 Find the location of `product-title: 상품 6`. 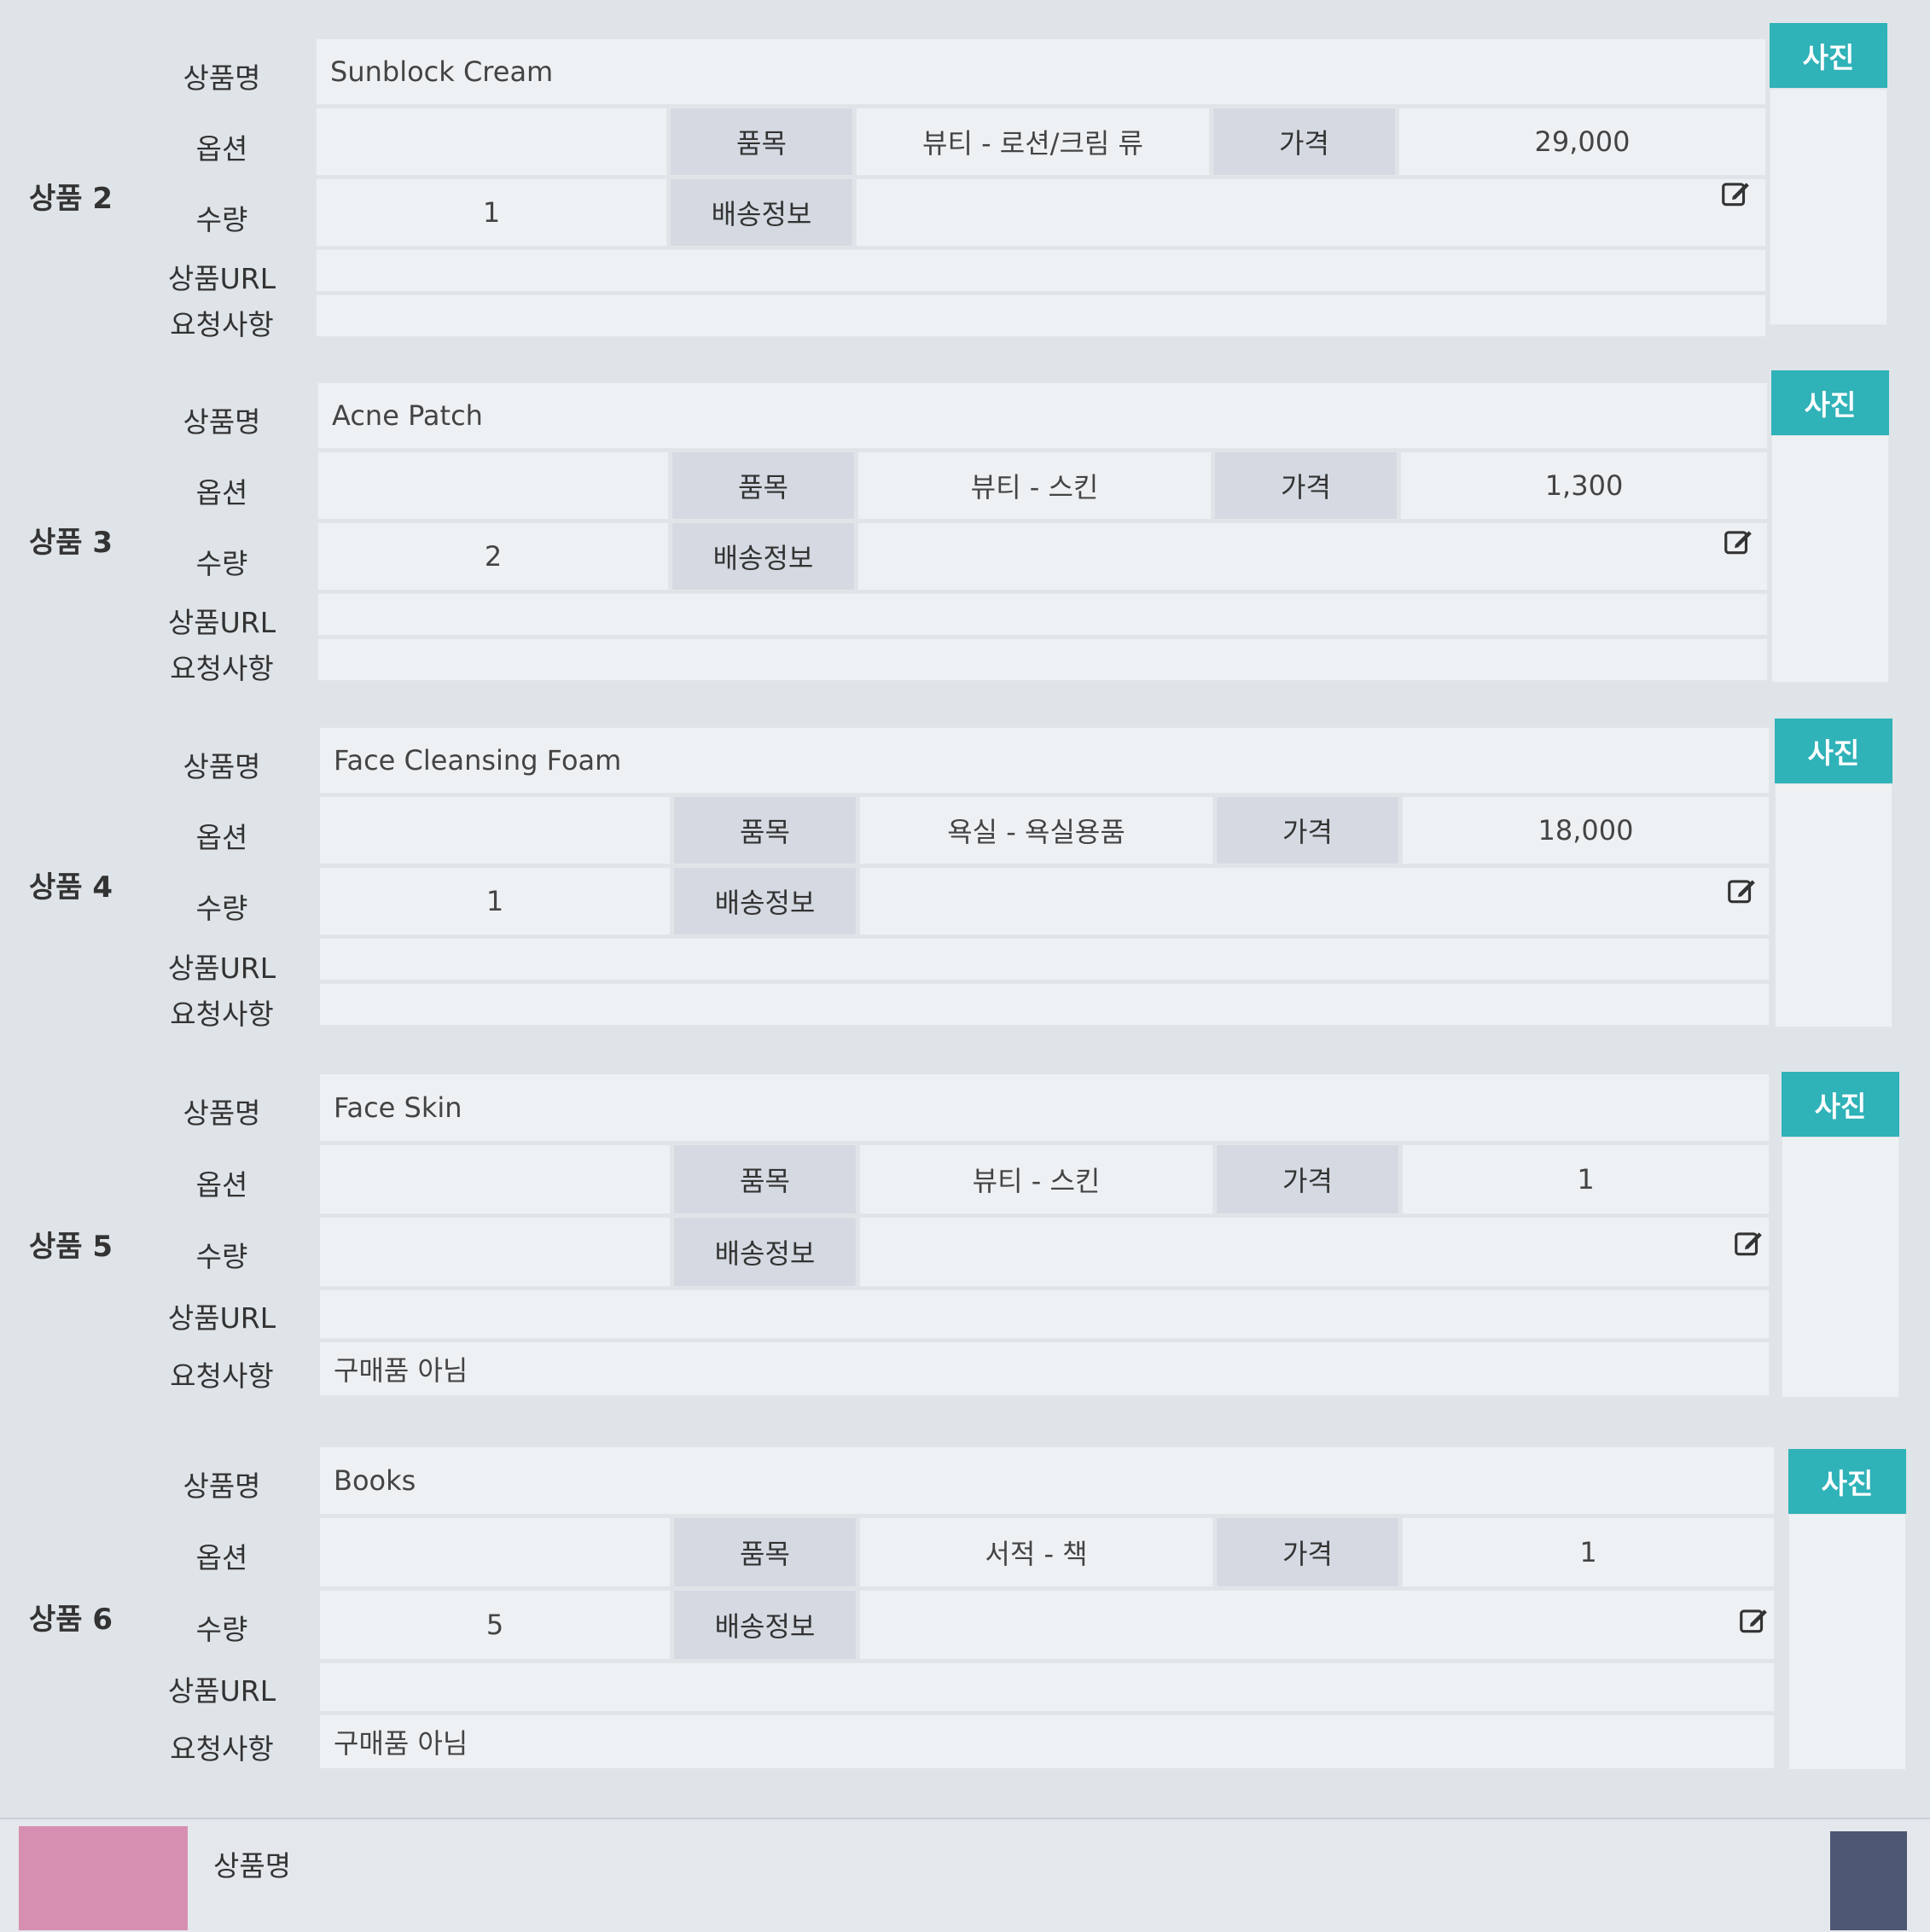

product-title: 상품 6 is located at coordinates (71, 1620).